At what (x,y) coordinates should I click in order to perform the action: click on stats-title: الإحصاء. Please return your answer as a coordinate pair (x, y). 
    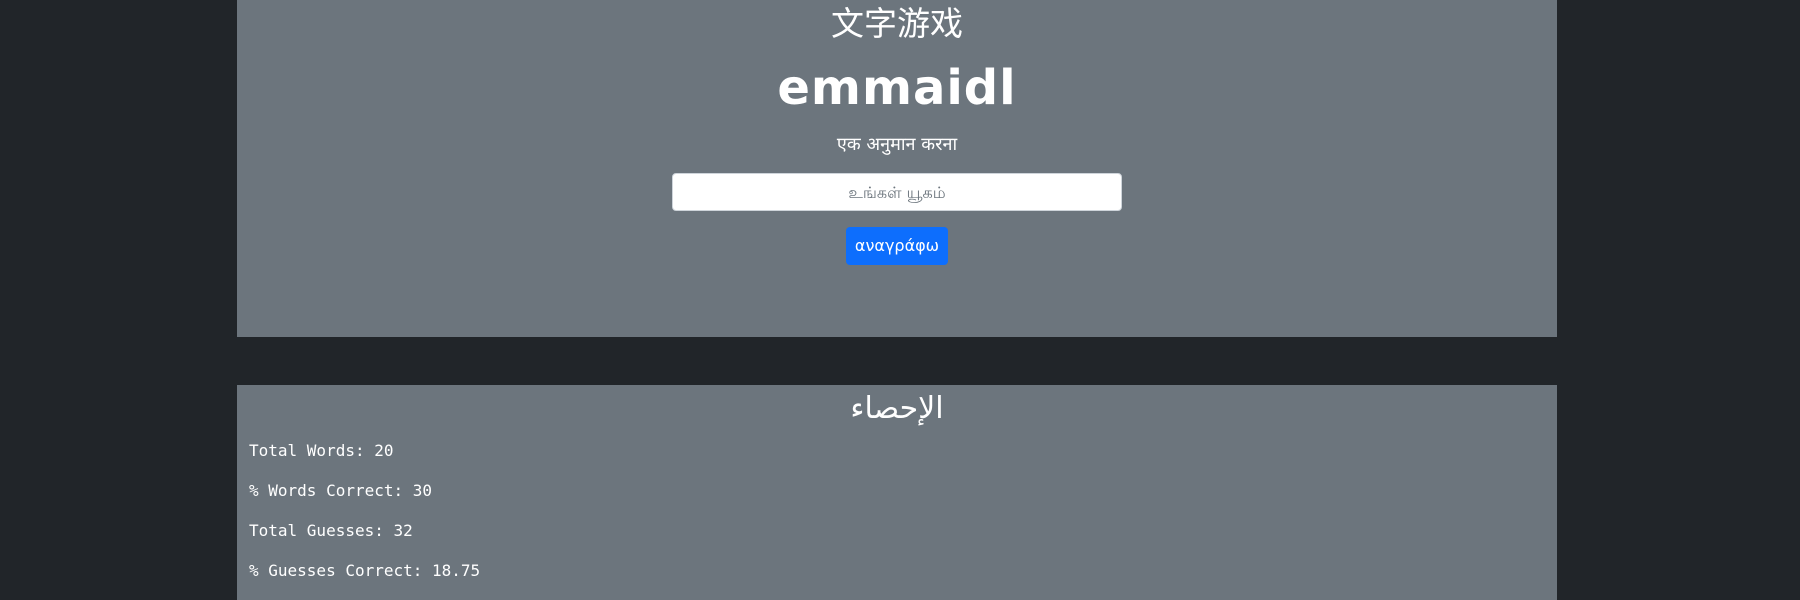
    Looking at the image, I should click on (897, 408).